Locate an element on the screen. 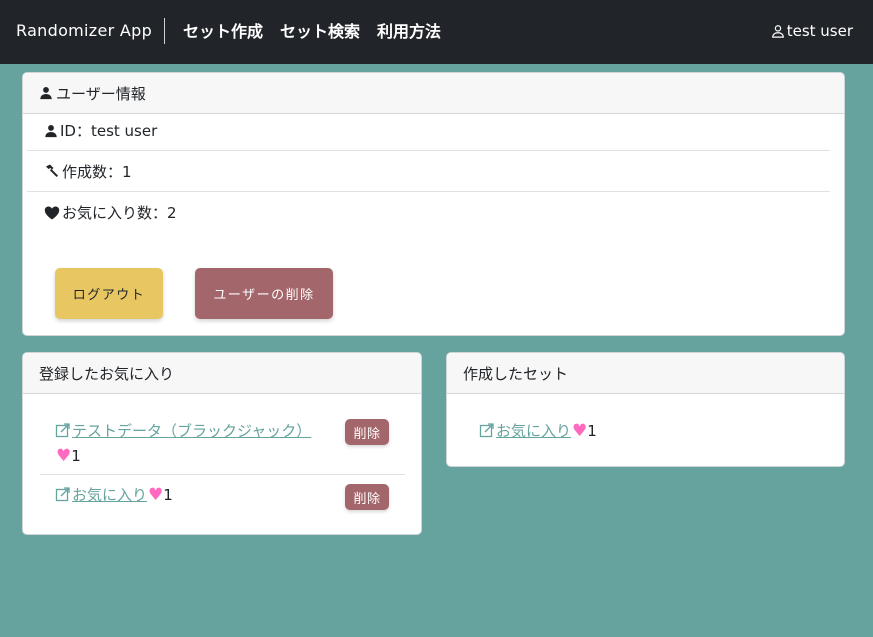 This screenshot has width=873, height=637. nav-links: セット作成 セット検索 利用方法 is located at coordinates (312, 30).